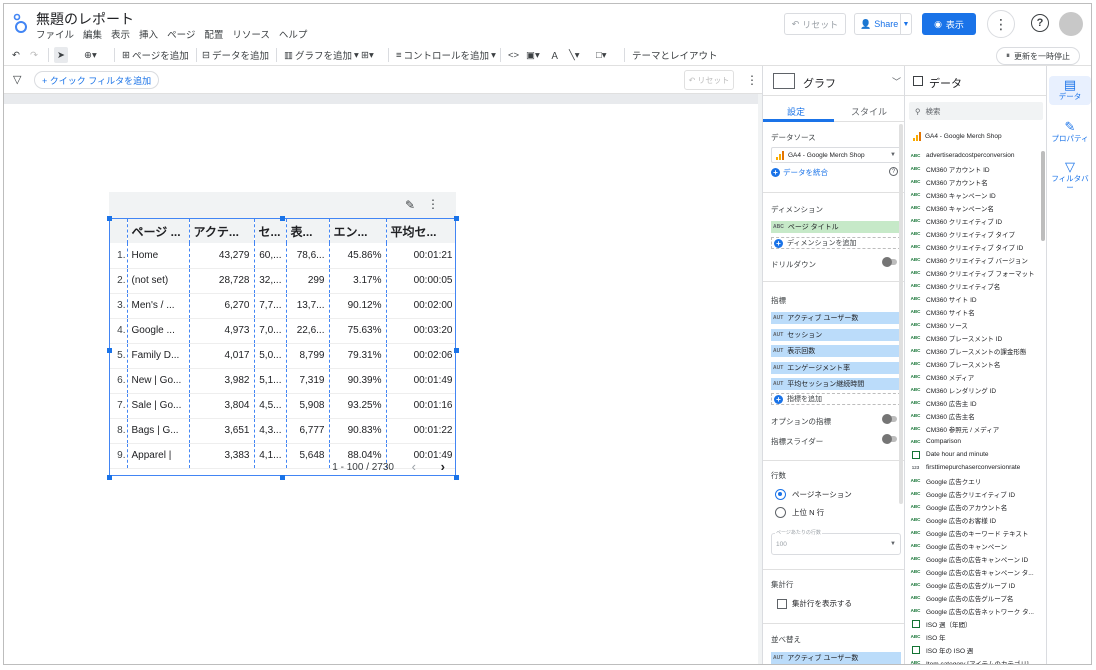  What do you see at coordinates (410, 205) in the screenshot?
I see `edit-pencil-icon: ✎` at bounding box center [410, 205].